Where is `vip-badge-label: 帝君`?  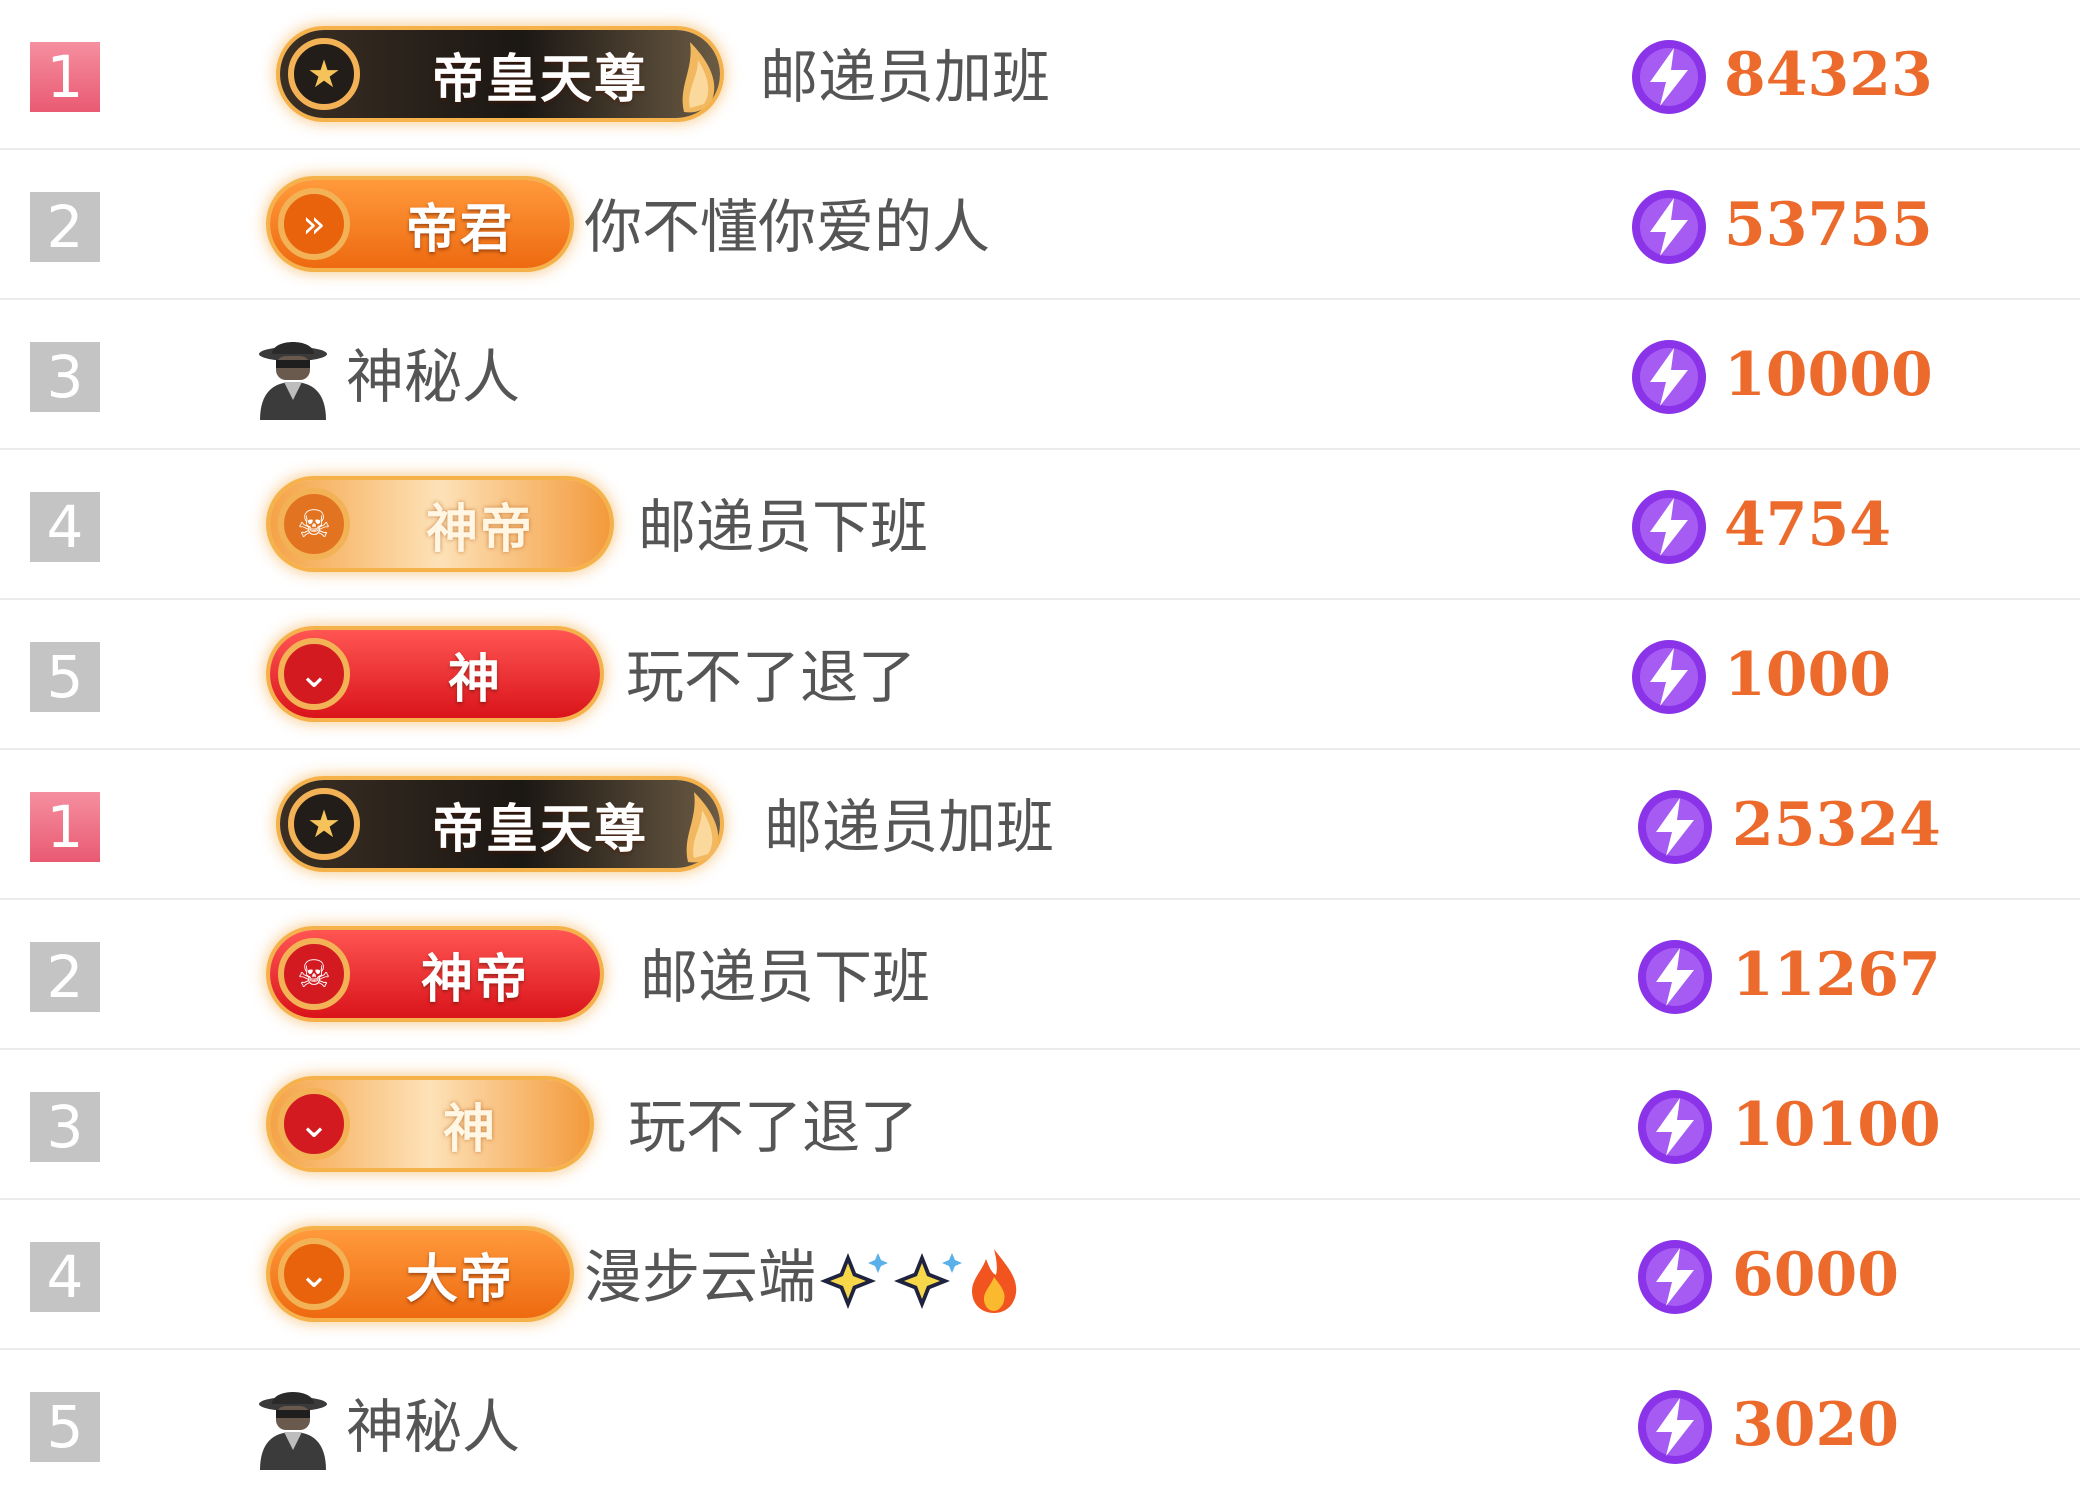 vip-badge-label: 帝君 is located at coordinates (459, 229).